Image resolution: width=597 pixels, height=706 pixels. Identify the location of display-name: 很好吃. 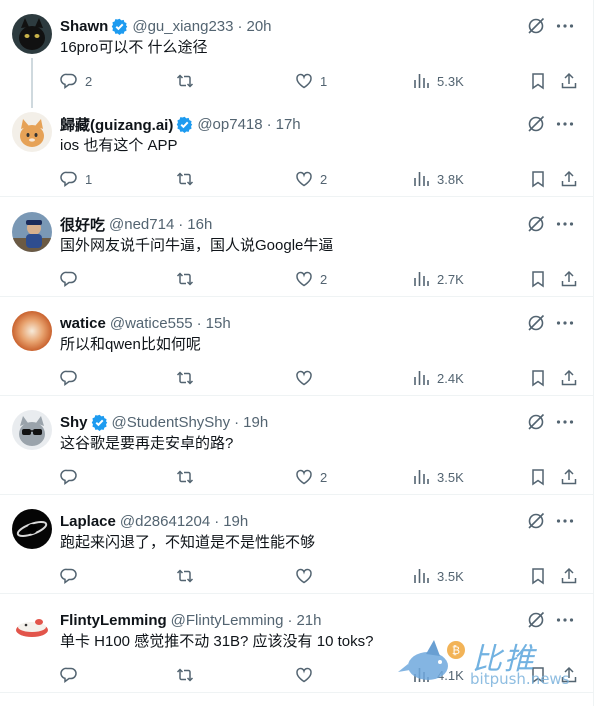
(82, 224).